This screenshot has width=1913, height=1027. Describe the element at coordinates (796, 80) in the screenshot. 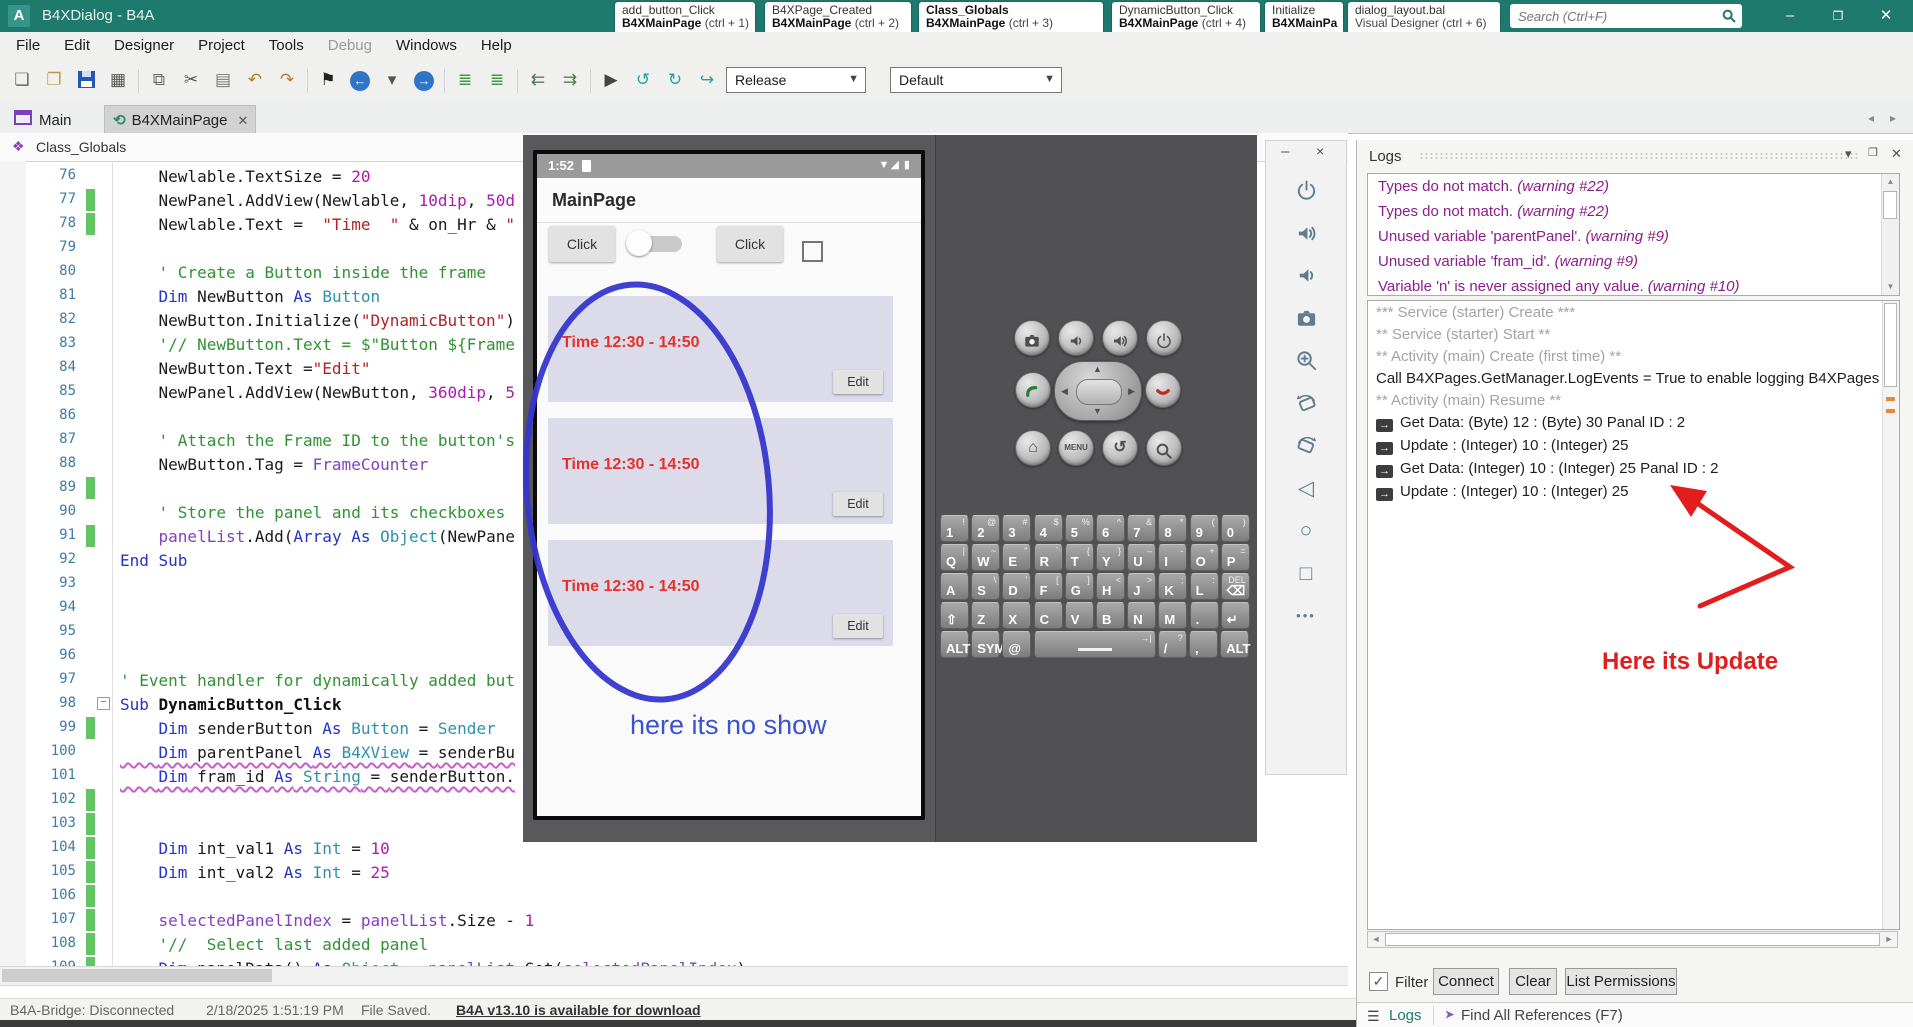

I see `build-configuration-select: Release ▼` at that location.